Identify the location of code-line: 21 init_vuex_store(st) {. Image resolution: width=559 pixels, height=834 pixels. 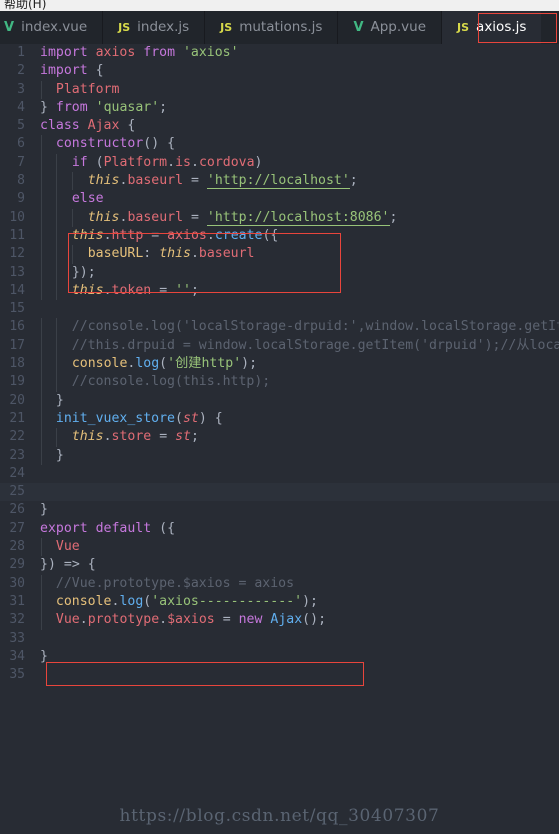
(279, 419).